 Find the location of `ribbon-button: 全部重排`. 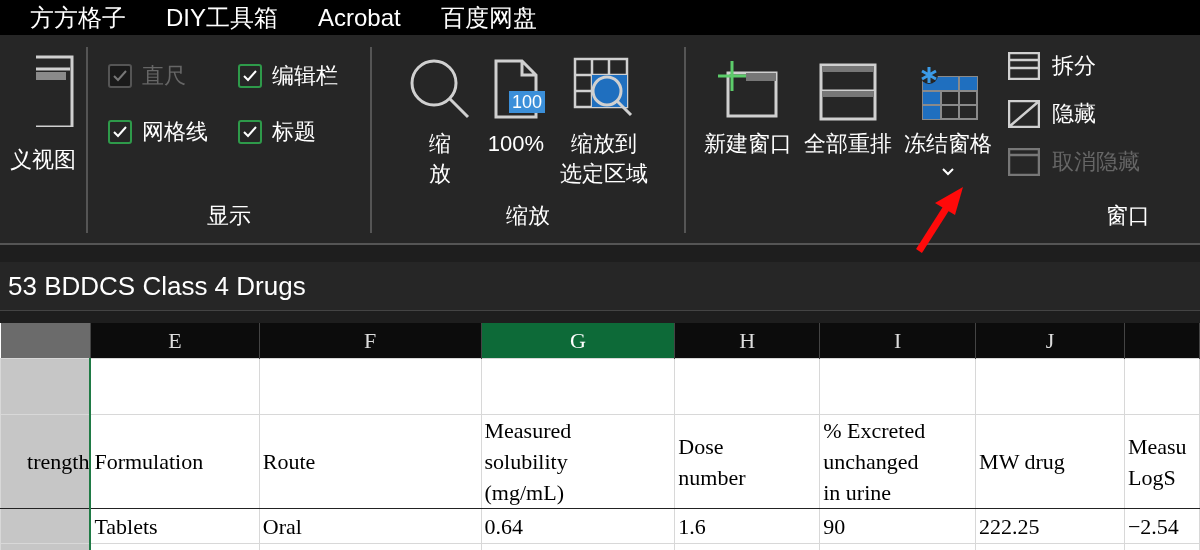

ribbon-button: 全部重排 is located at coordinates (848, 124).